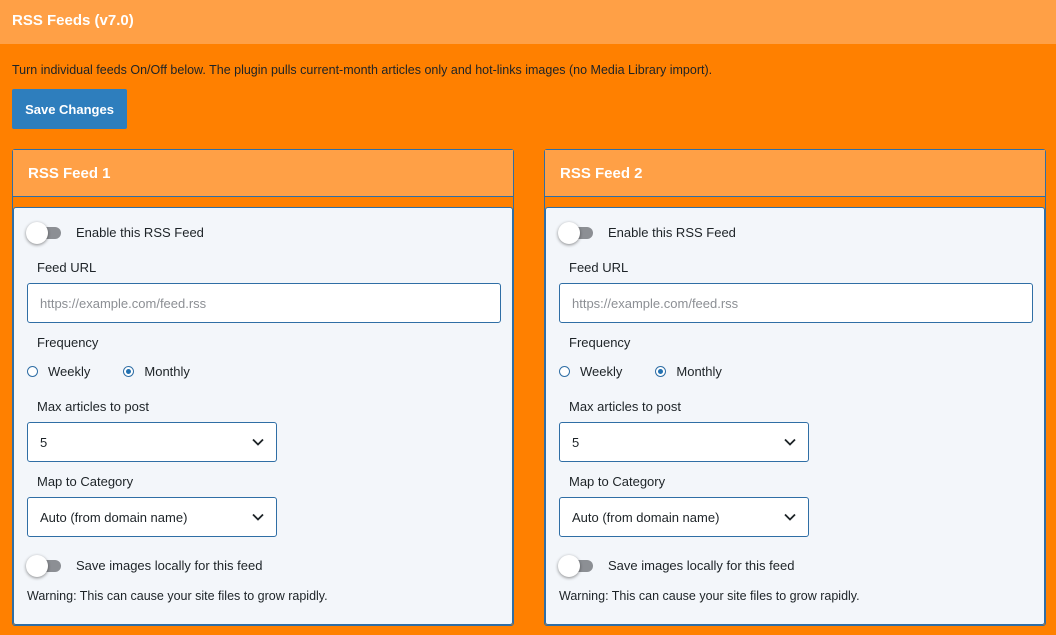 This screenshot has height=635, width=1056. What do you see at coordinates (69, 173) in the screenshot?
I see `panel-title: RSS Feed 1` at bounding box center [69, 173].